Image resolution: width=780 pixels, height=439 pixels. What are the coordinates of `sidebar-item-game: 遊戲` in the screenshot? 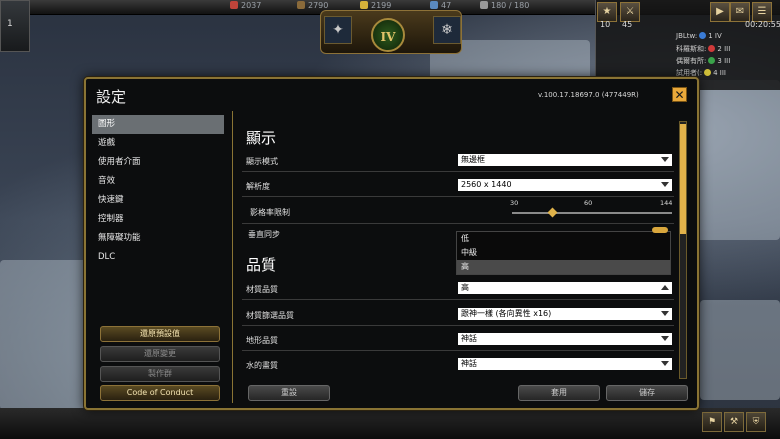 It's located at (158, 143).